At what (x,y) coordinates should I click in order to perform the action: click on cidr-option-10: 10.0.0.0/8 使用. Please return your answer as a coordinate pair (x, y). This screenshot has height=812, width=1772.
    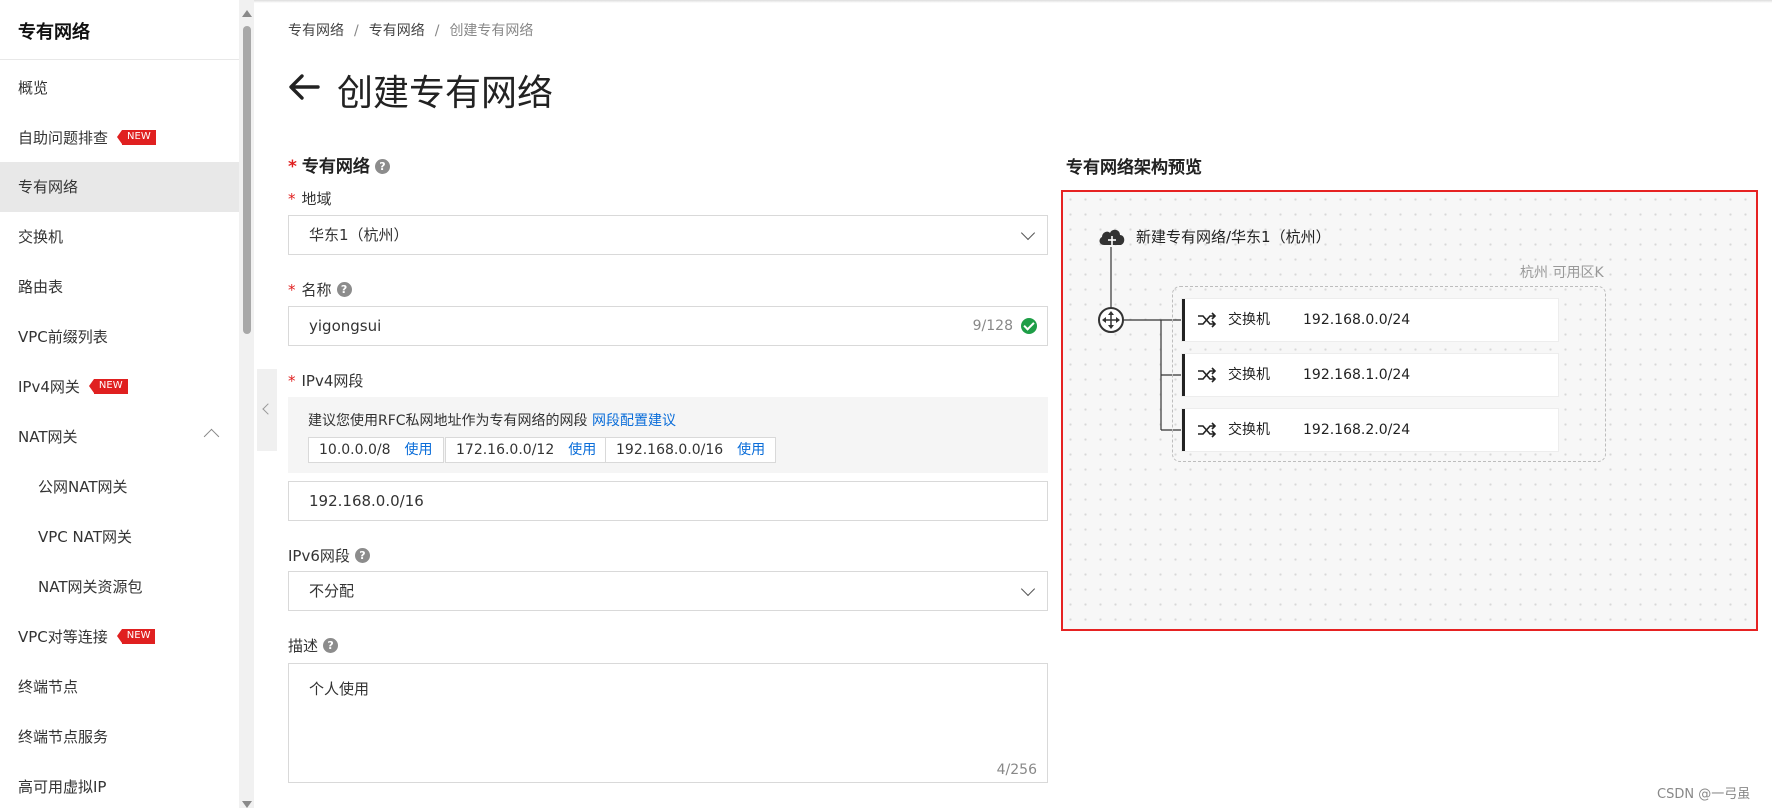
    Looking at the image, I should click on (376, 450).